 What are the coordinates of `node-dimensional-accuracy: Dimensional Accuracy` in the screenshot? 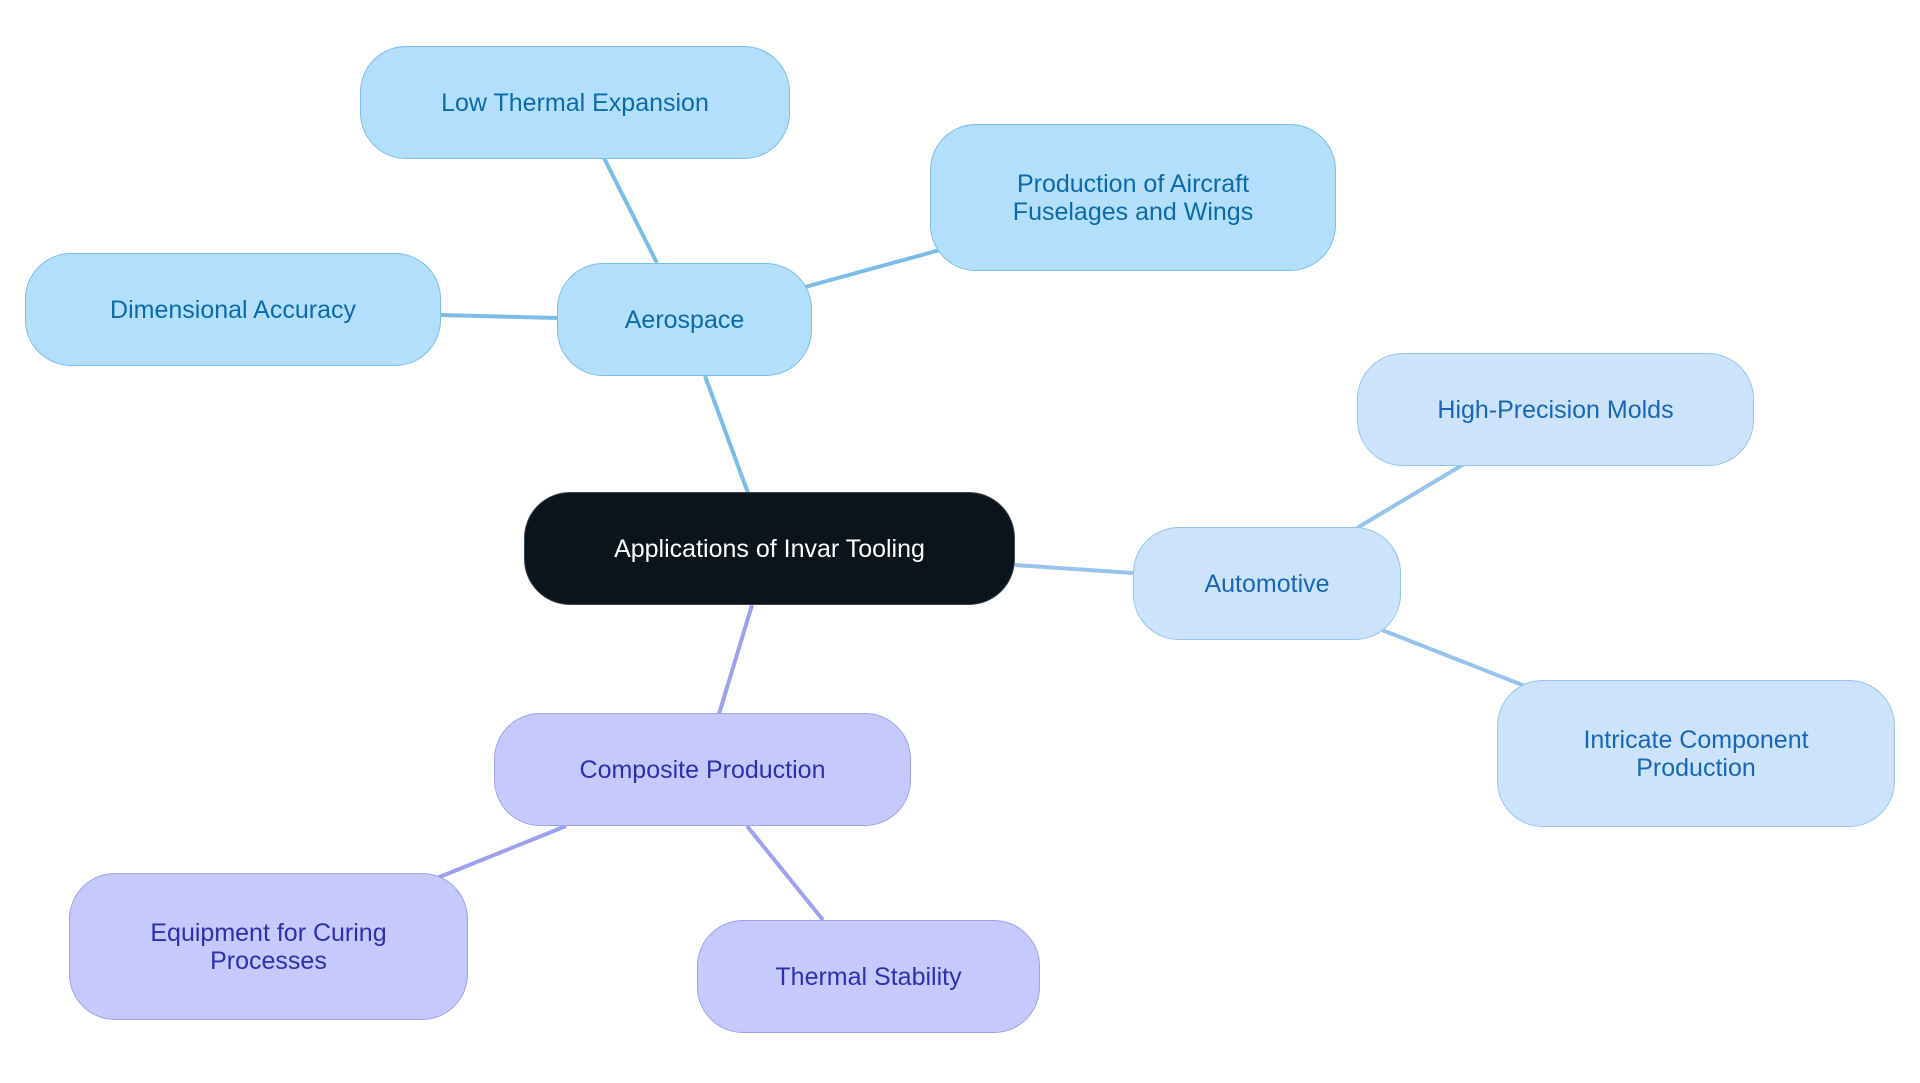 It's located at (233, 309).